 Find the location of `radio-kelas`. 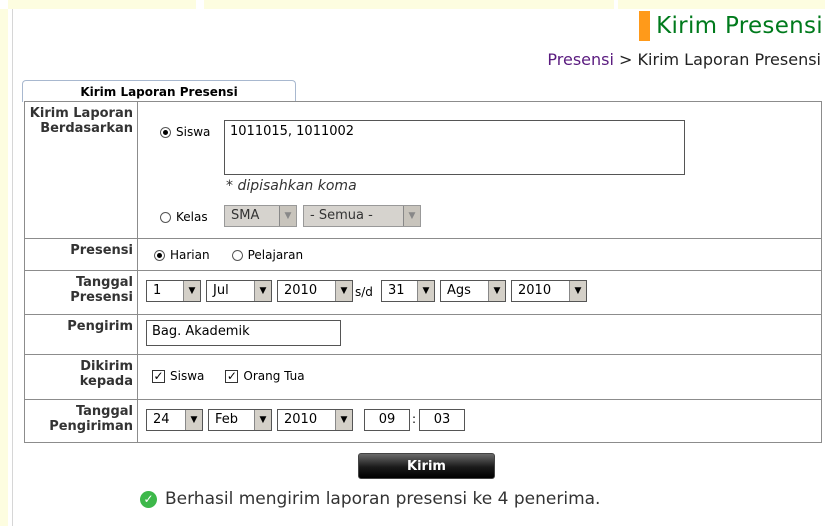

radio-kelas is located at coordinates (165, 217).